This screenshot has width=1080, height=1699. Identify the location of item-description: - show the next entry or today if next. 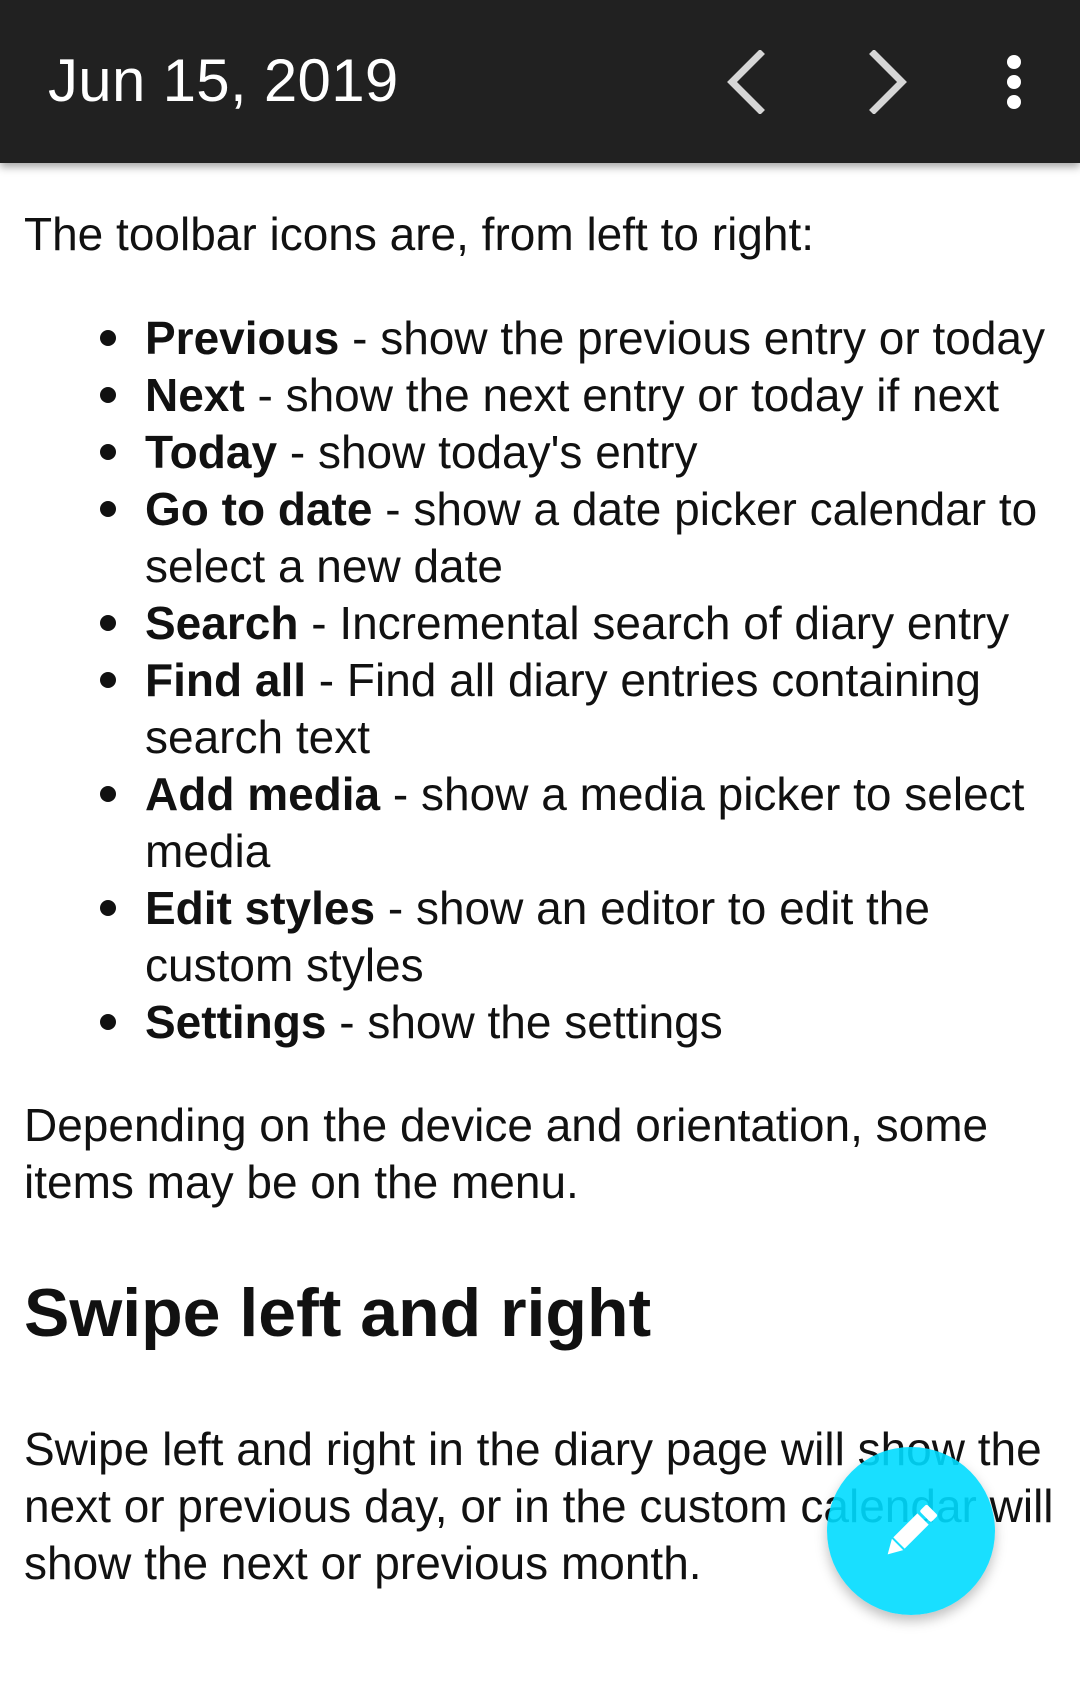
(621, 395).